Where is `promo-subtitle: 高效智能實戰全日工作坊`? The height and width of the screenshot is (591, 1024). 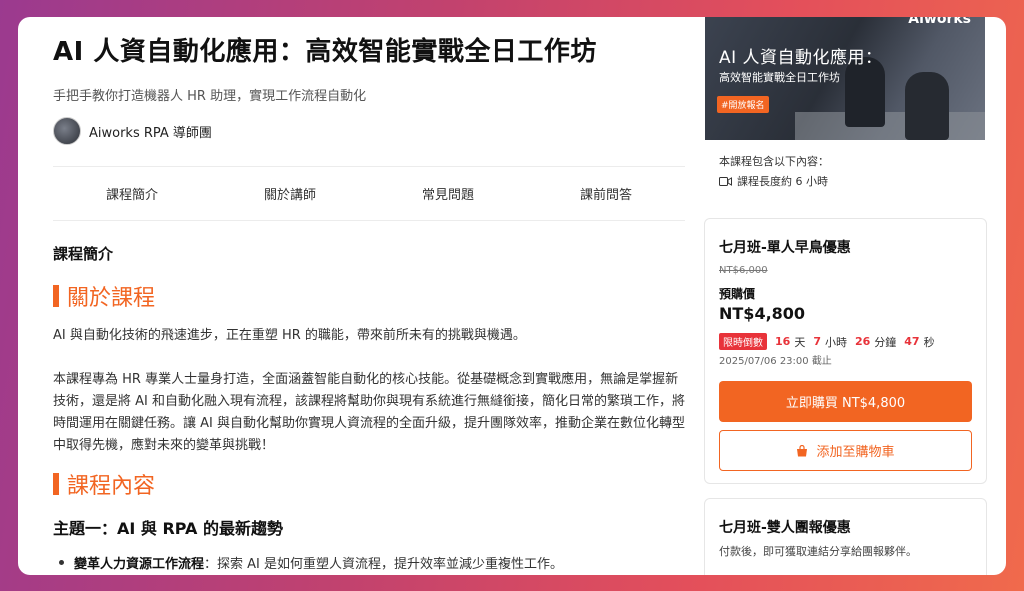 promo-subtitle: 高效智能實戰全日工作坊 is located at coordinates (779, 77).